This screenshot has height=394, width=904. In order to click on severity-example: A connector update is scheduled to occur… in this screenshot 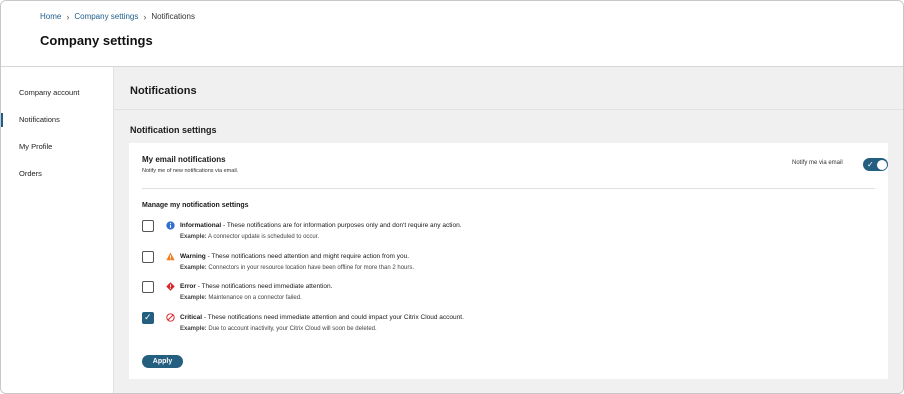, I will do `click(263, 237)`.